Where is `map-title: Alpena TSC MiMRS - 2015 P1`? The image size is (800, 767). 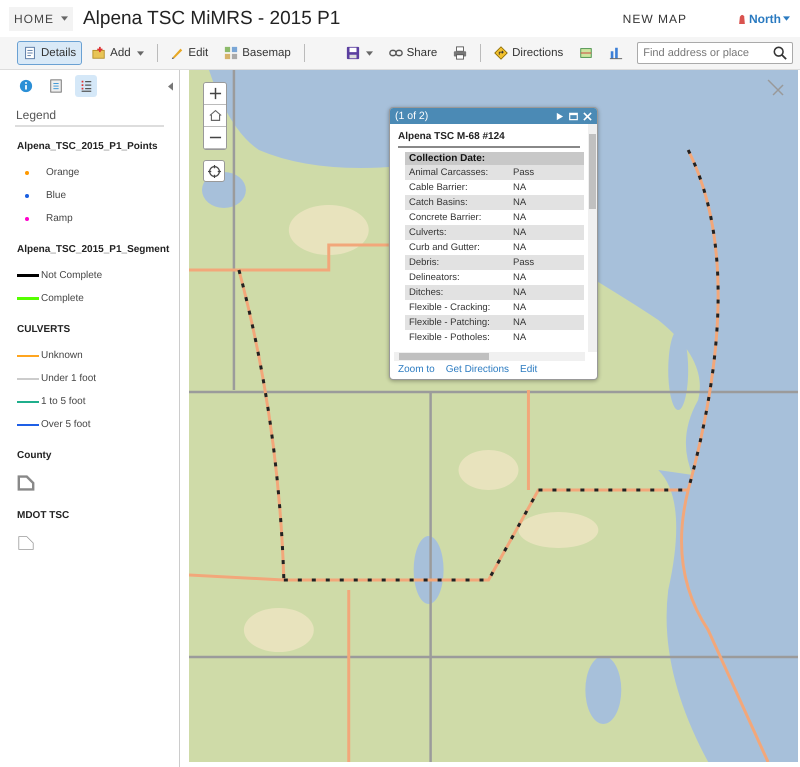
map-title: Alpena TSC MiMRS - 2015 P1 is located at coordinates (211, 19).